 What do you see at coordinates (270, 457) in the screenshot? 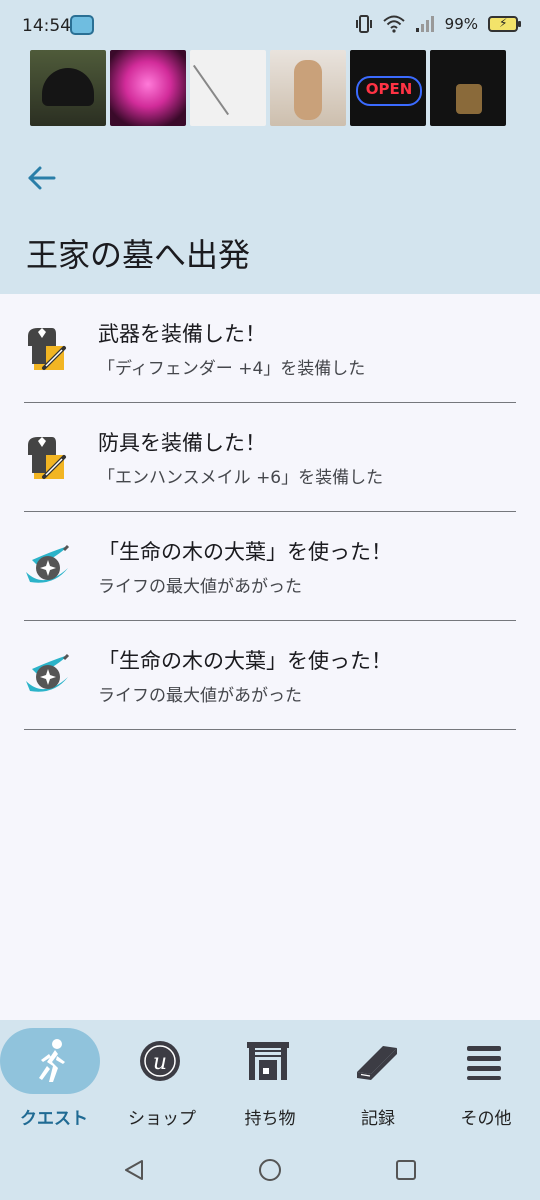
I see `log-item-armor: 防具を装備した！ 「エンハンスメイル +6」を装備した` at bounding box center [270, 457].